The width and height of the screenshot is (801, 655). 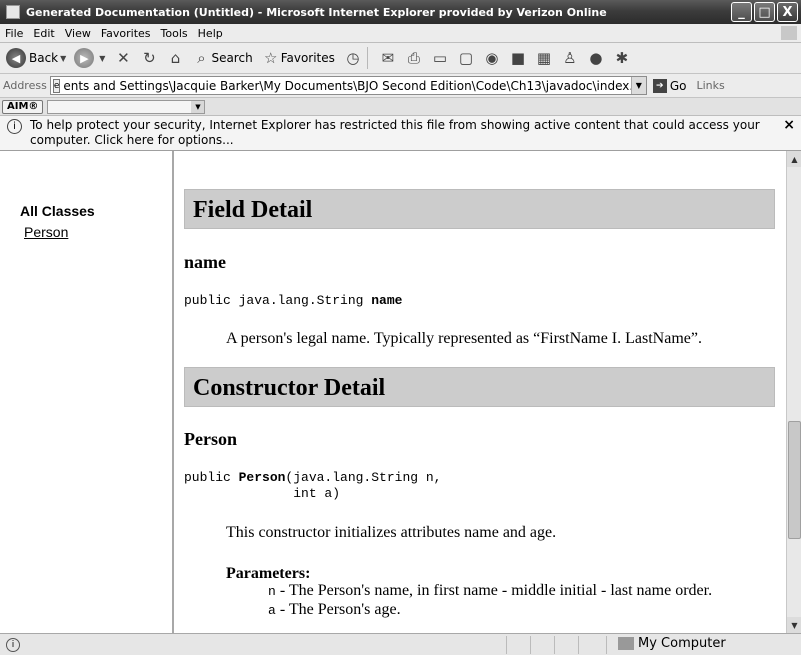 What do you see at coordinates (272, 610) in the screenshot?
I see `param-name: a` at bounding box center [272, 610].